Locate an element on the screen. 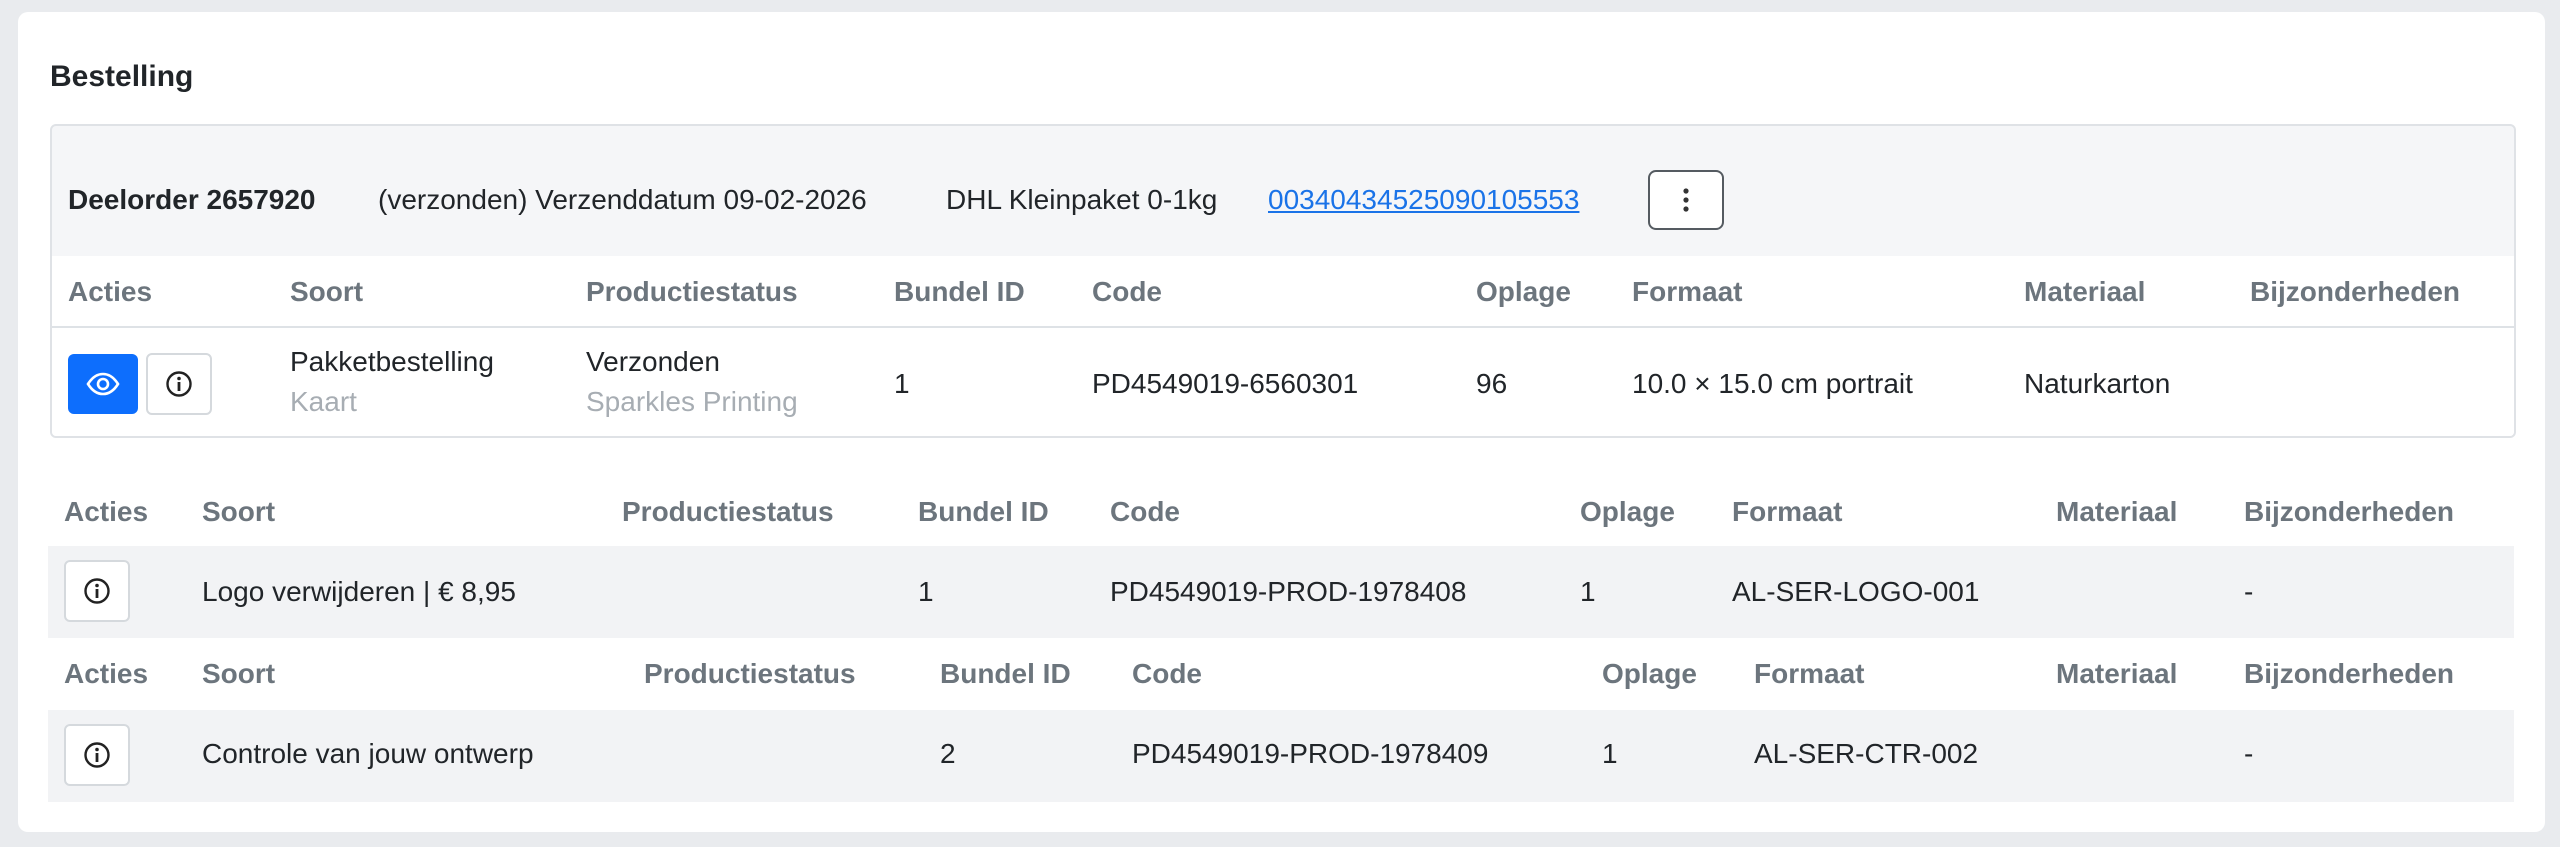 The image size is (2560, 847). cell-oplage: 96 is located at coordinates (1492, 383).